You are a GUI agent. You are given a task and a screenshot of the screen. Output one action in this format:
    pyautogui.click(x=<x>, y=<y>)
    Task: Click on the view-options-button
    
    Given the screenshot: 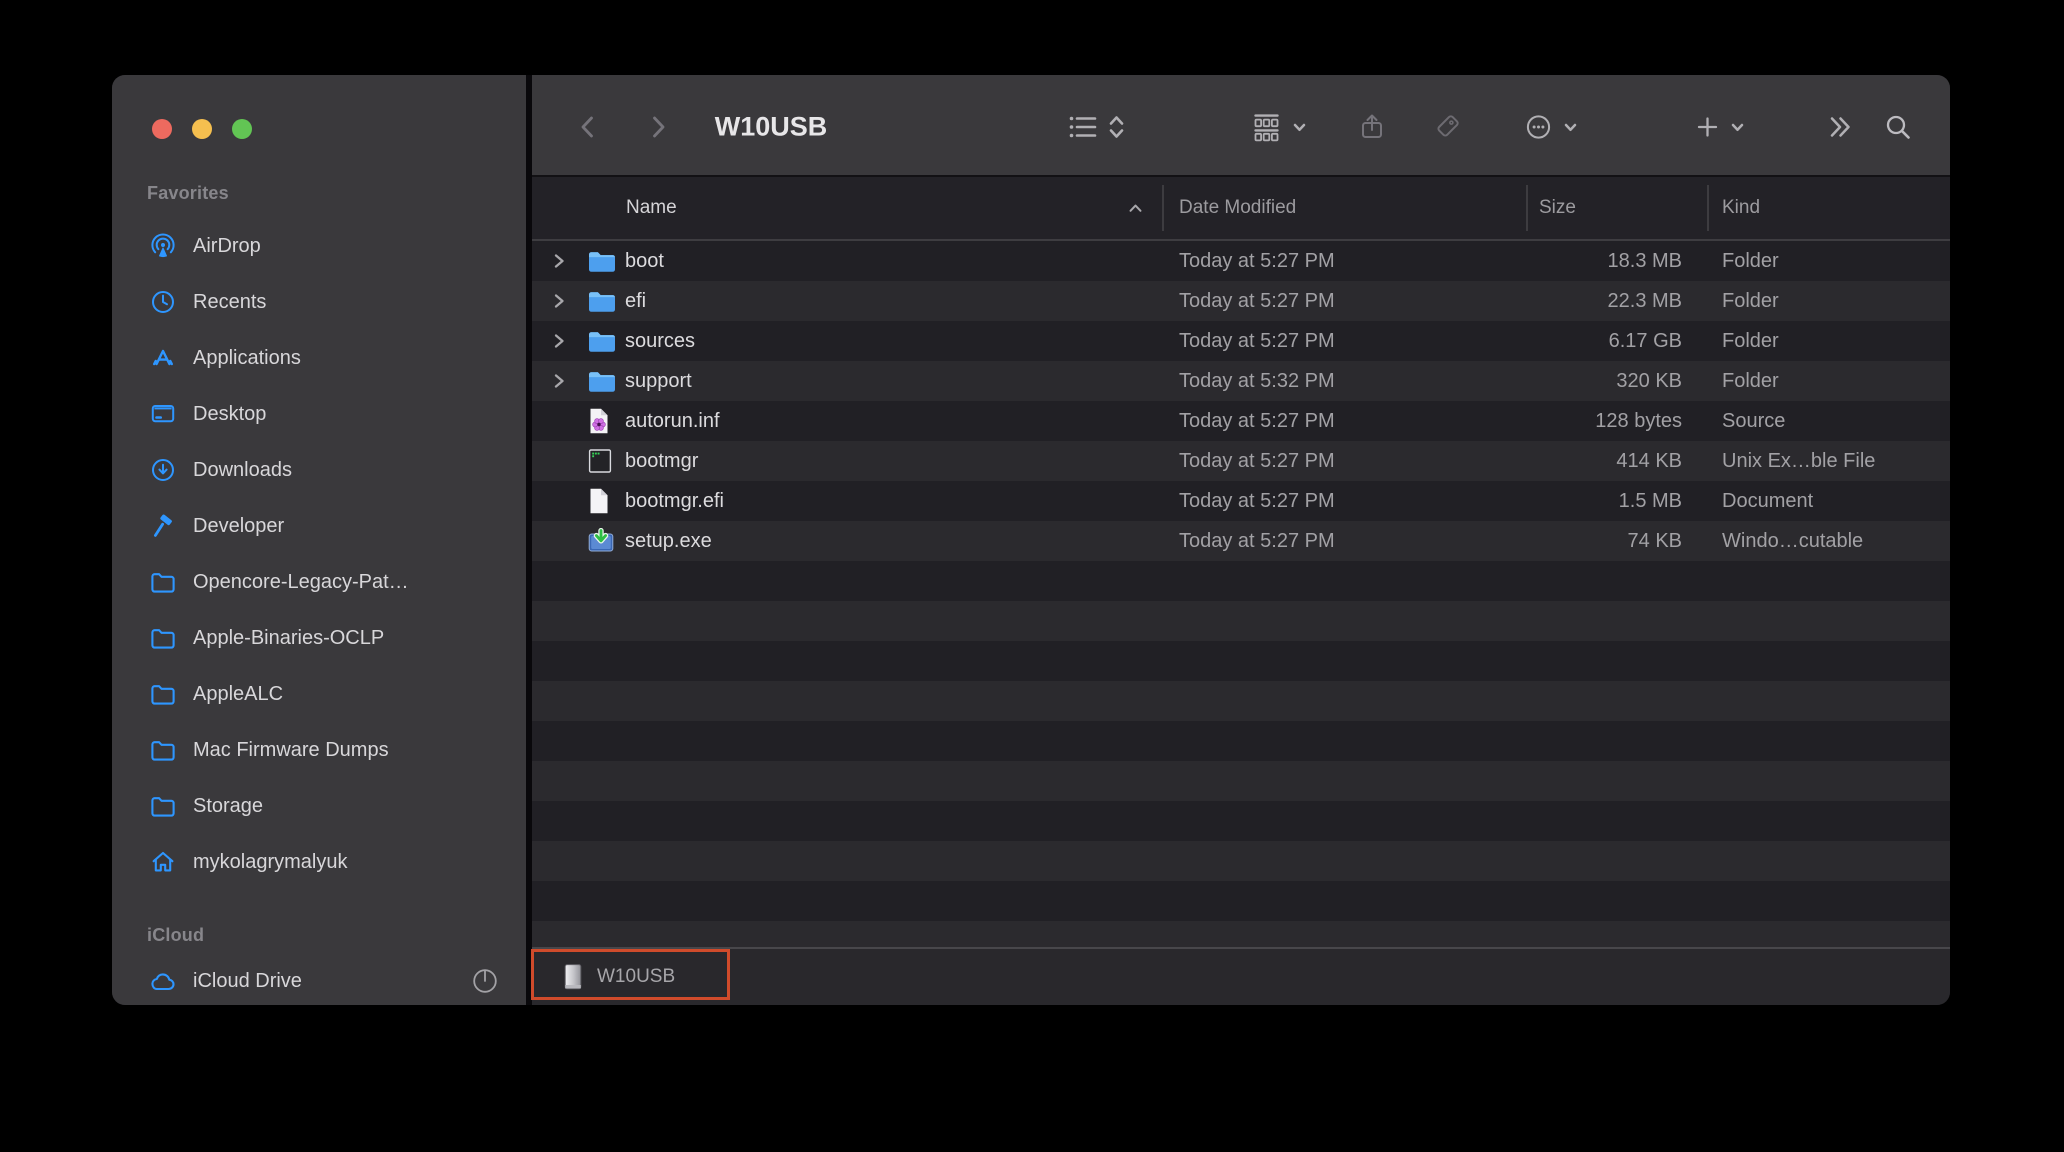 What is the action you would take?
    pyautogui.click(x=1097, y=127)
    